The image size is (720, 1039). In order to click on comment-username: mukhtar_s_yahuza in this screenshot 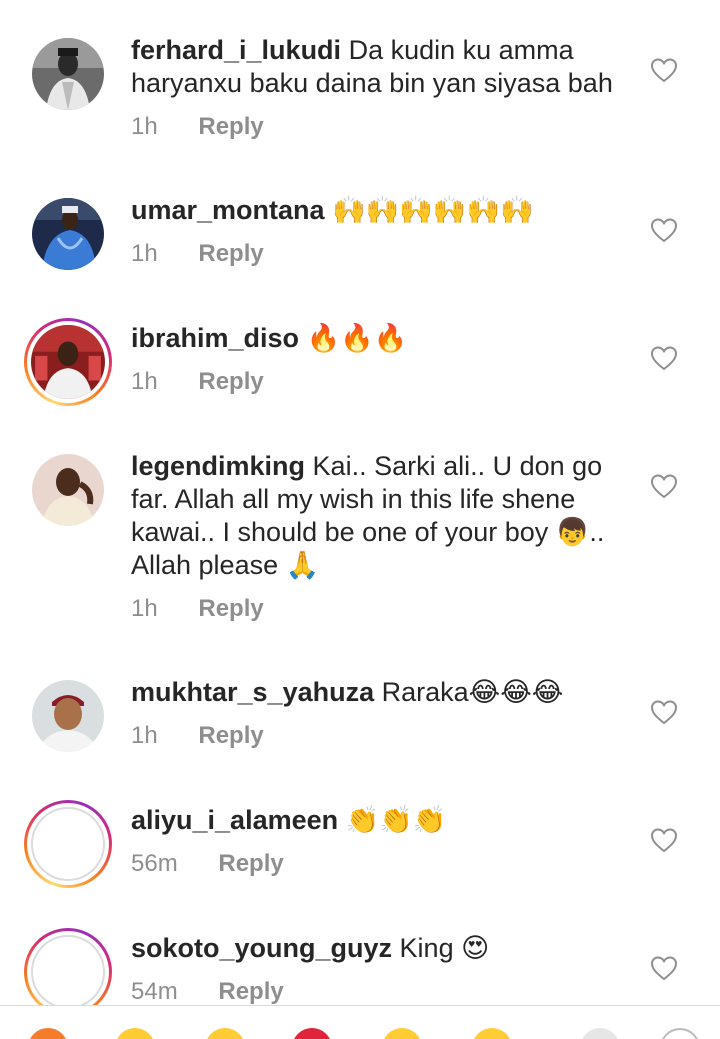, I will do `click(252, 692)`.